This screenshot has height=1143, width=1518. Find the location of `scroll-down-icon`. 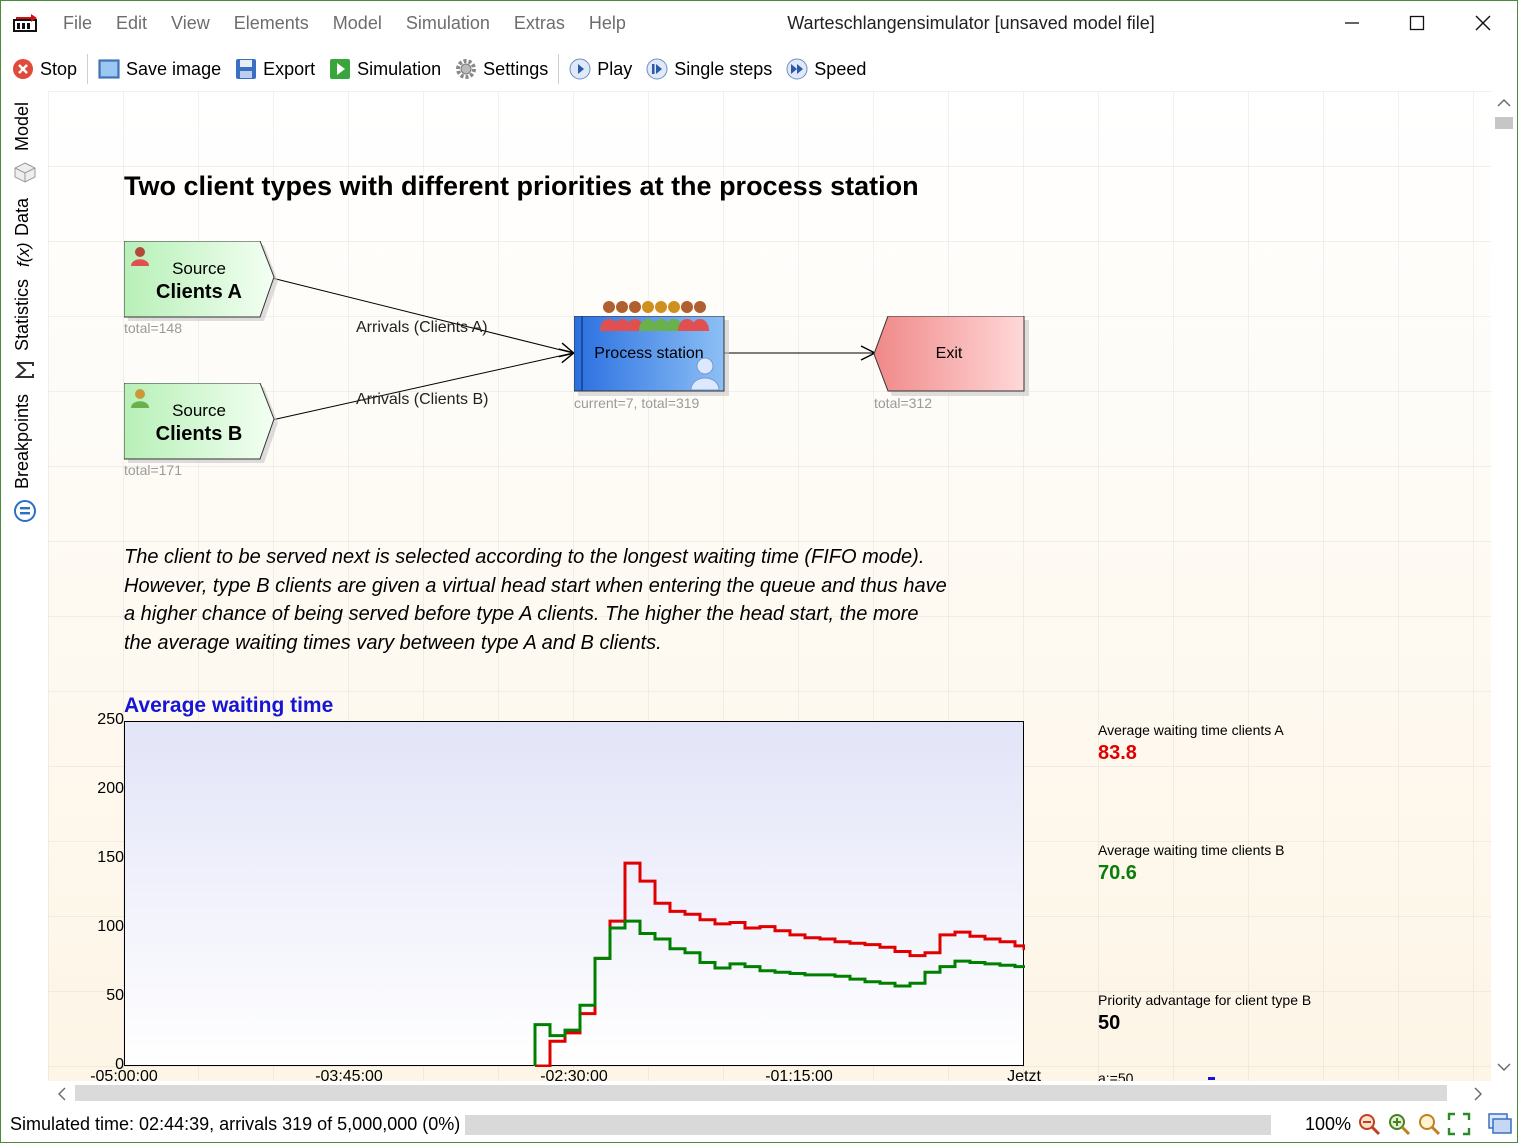

scroll-down-icon is located at coordinates (1504, 1067).